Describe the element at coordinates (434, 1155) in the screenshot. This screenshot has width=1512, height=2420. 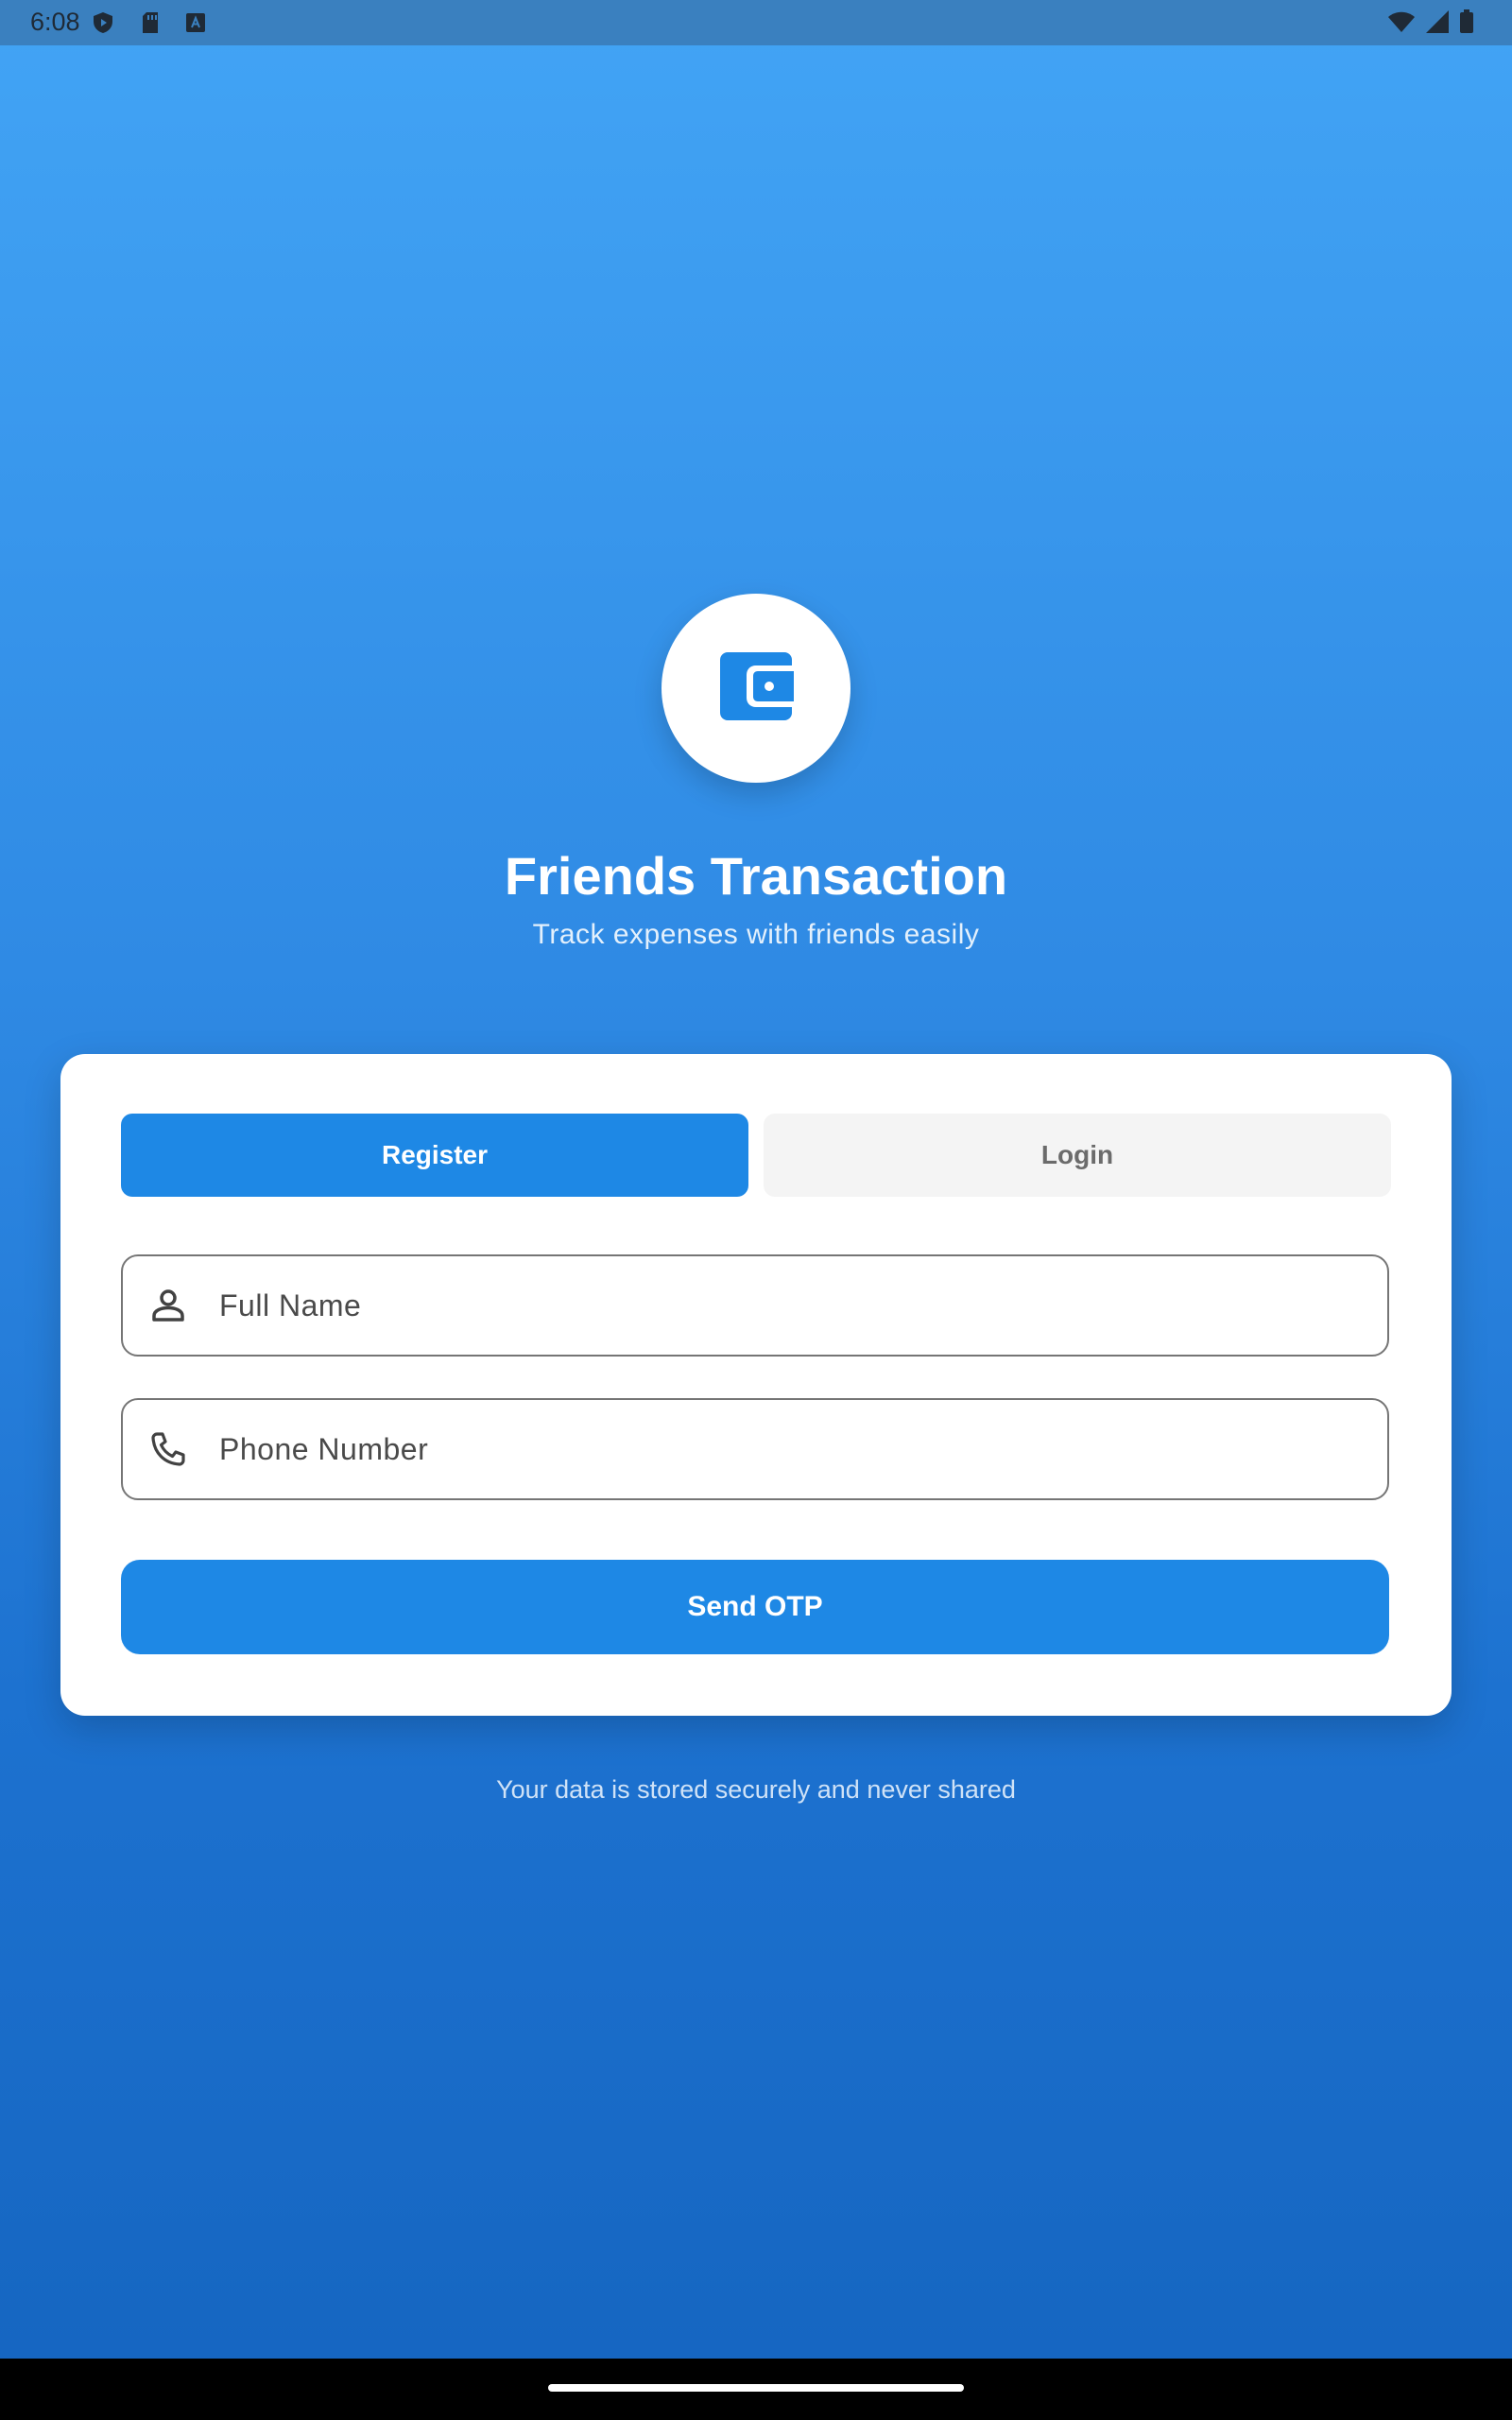
I see `tab-register: Register` at that location.